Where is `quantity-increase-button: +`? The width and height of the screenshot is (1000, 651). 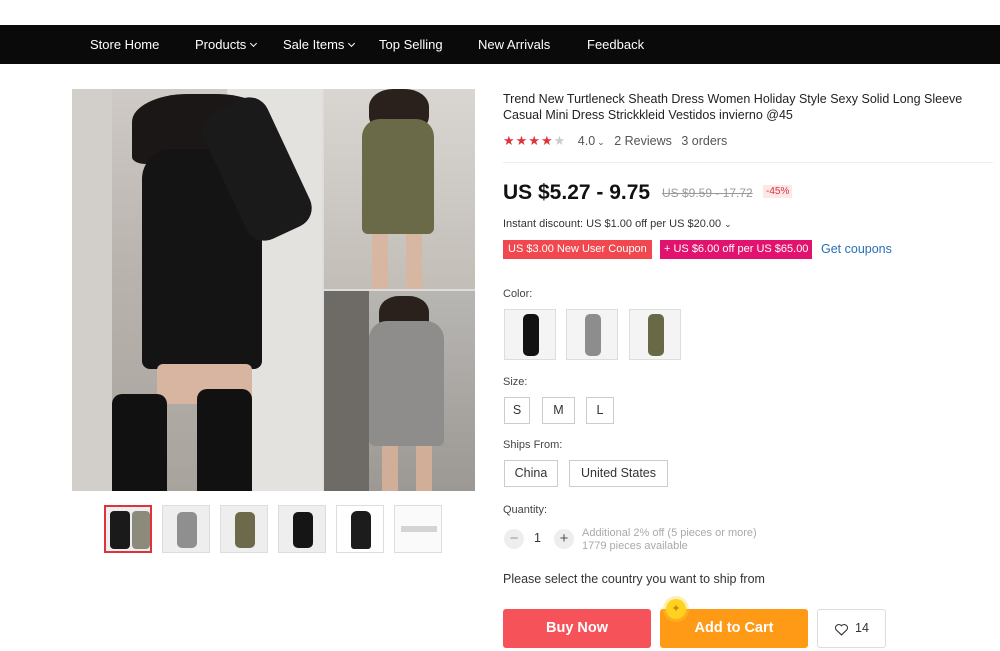
quantity-increase-button: + is located at coordinates (564, 539).